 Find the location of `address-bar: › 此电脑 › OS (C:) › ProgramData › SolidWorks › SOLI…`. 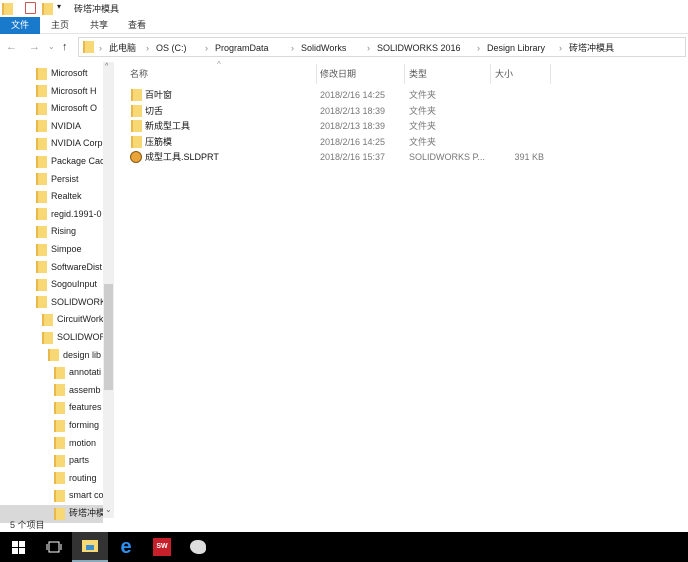

address-bar: › 此电脑 › OS (C:) › ProgramData › SolidWorks › SOLI… is located at coordinates (382, 47).